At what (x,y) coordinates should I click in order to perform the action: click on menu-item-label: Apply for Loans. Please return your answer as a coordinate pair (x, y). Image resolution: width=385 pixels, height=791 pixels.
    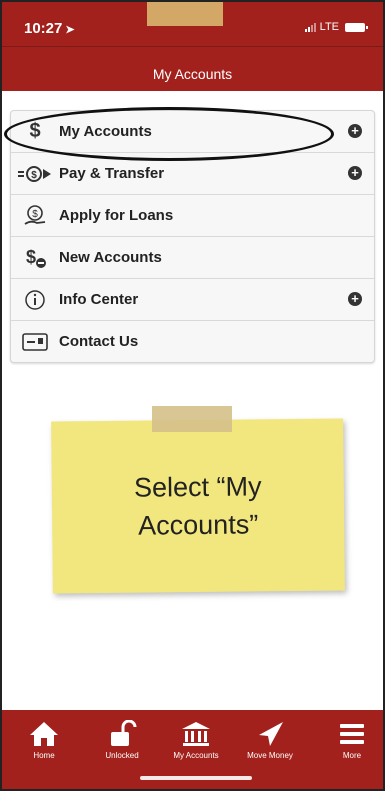
    Looking at the image, I should click on (116, 215).